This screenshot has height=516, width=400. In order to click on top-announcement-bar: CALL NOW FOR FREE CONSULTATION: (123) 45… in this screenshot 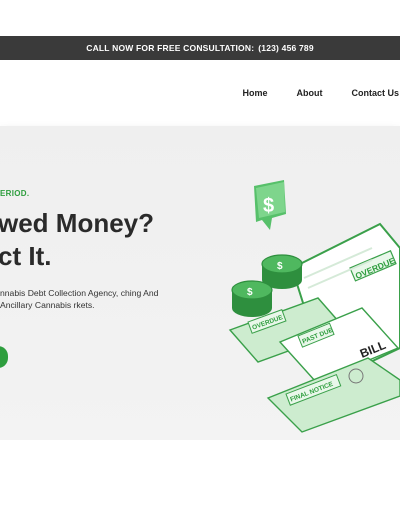, I will do `click(200, 48)`.